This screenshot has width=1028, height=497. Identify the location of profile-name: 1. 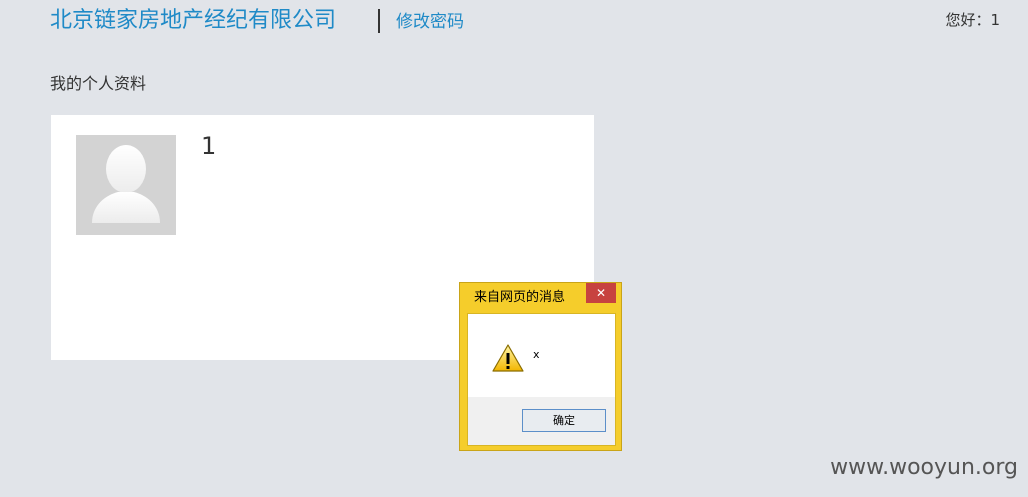
(209, 146).